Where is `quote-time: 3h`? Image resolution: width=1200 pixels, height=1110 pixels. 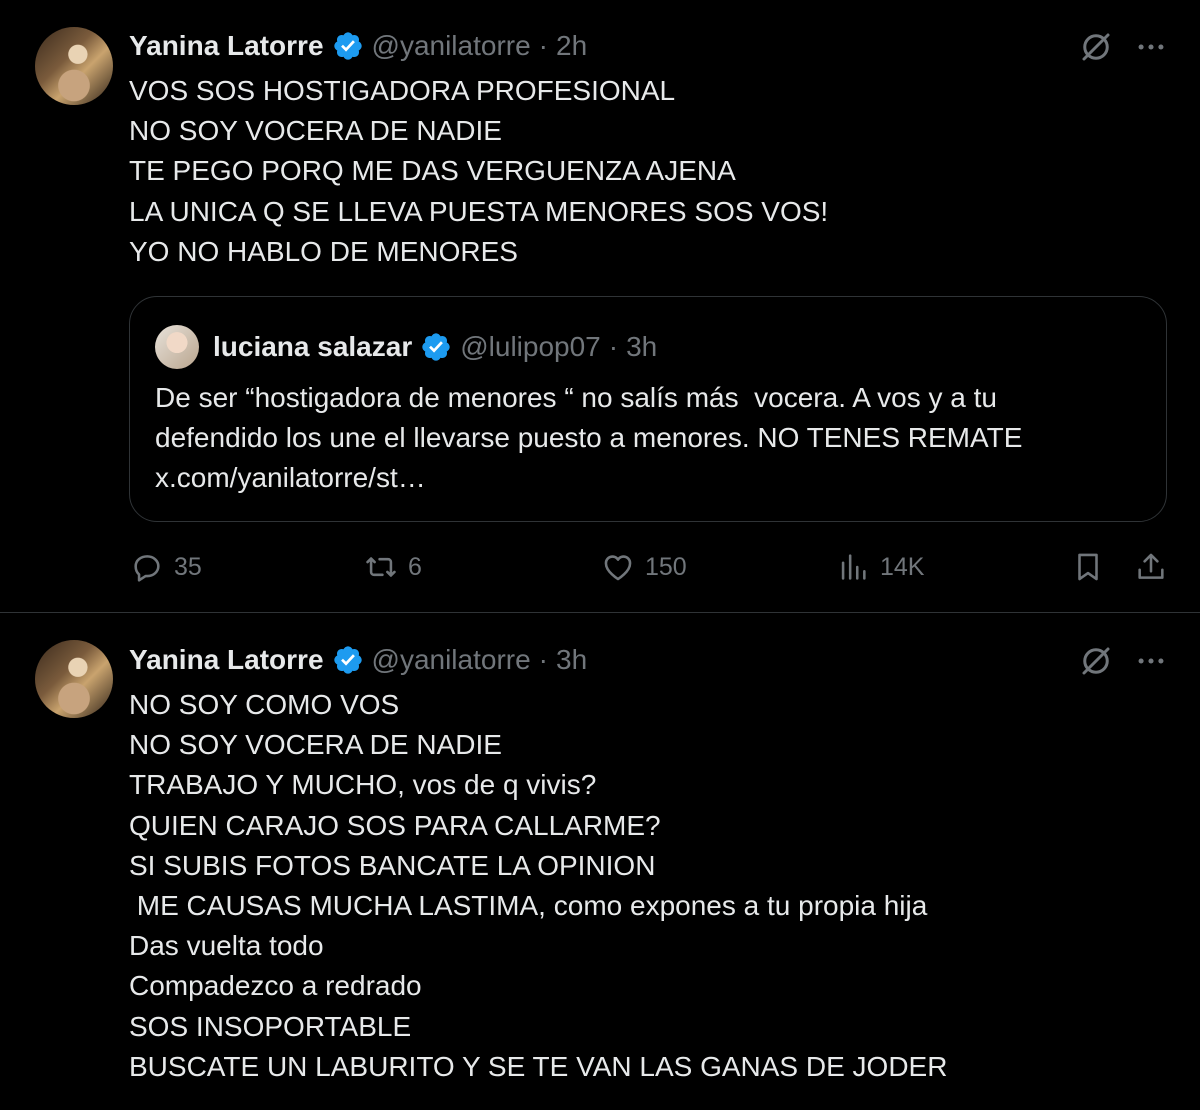 quote-time: 3h is located at coordinates (641, 347).